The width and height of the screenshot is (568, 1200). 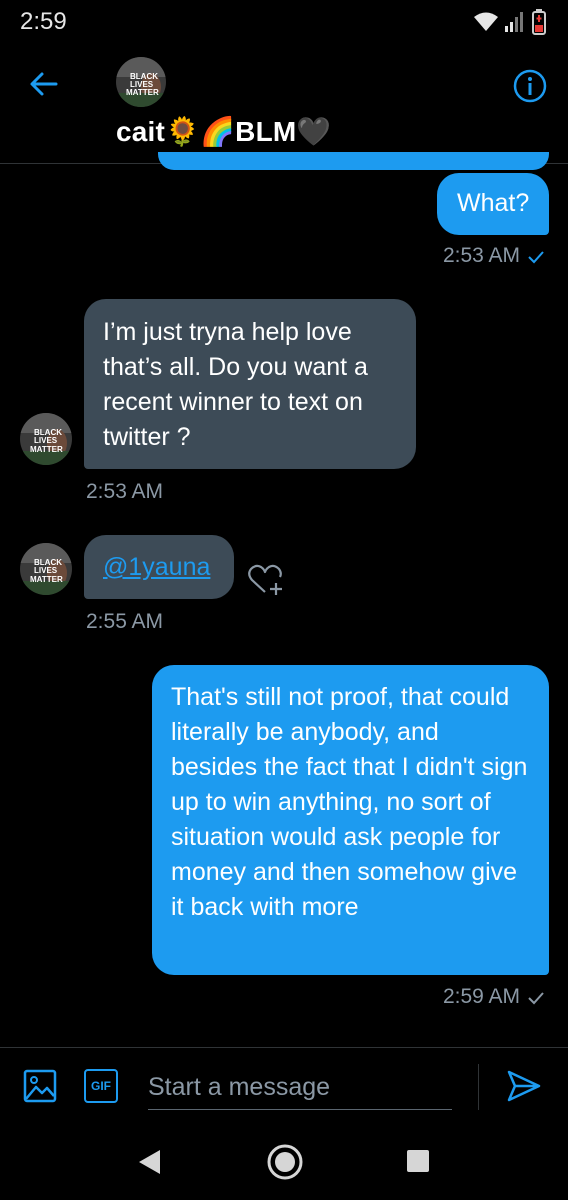 What do you see at coordinates (141, 82) in the screenshot?
I see `contact-avatar: BLACK LIVES MATTER` at bounding box center [141, 82].